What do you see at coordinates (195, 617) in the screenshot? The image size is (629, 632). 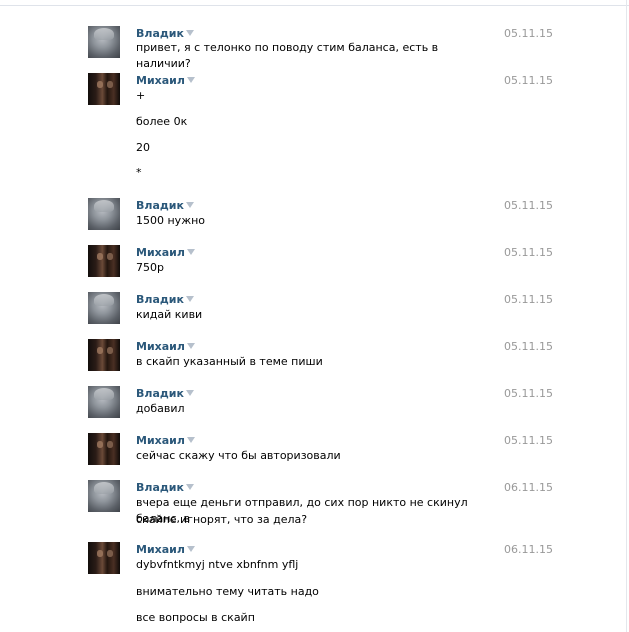 I see `message-text: все вопросы в скайп` at bounding box center [195, 617].